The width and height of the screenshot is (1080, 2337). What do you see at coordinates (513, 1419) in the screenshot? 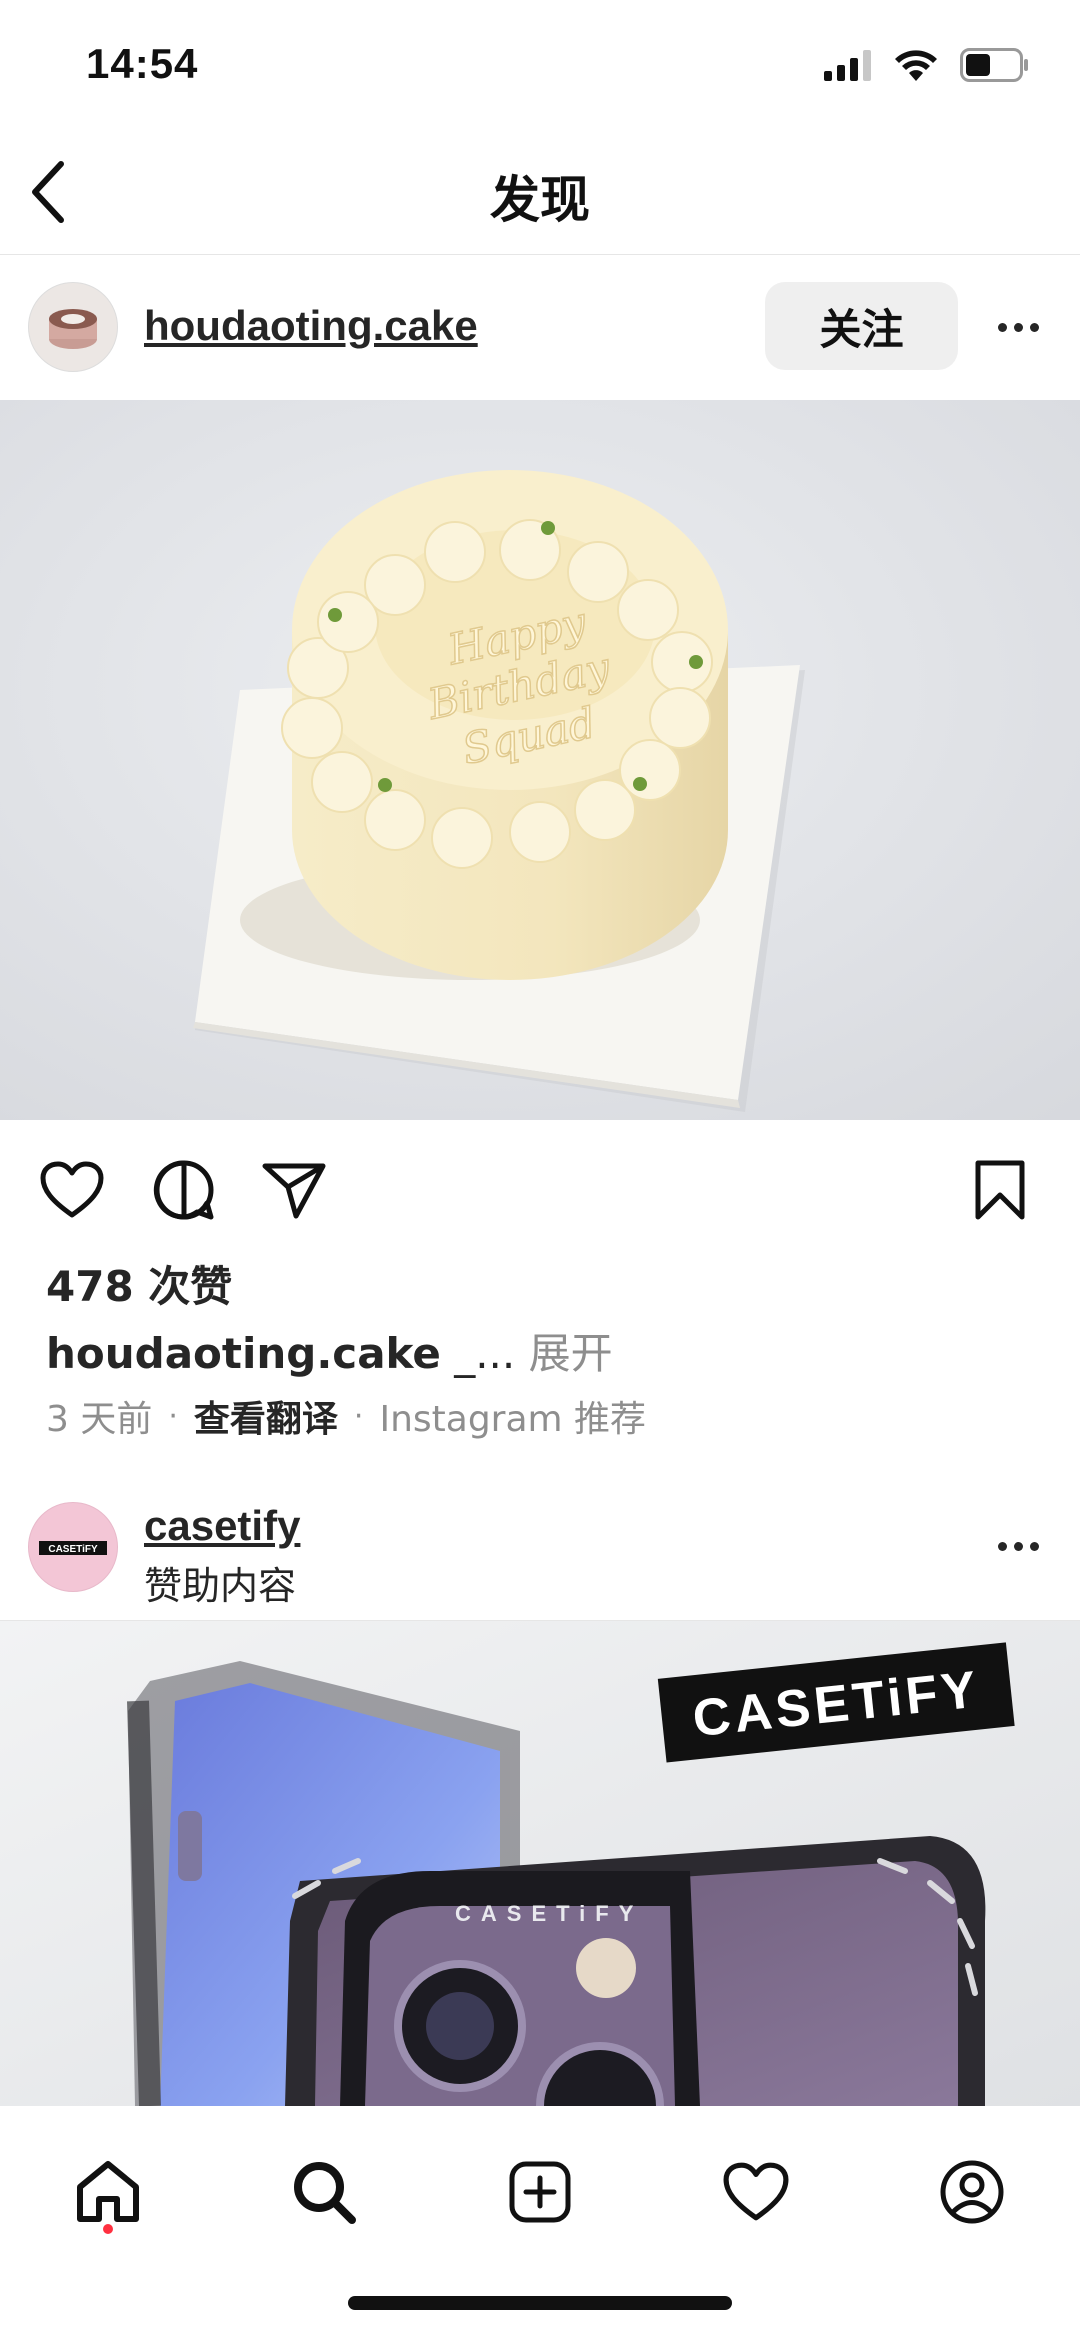
I see `recommended-label: Instagram 推荐` at bounding box center [513, 1419].